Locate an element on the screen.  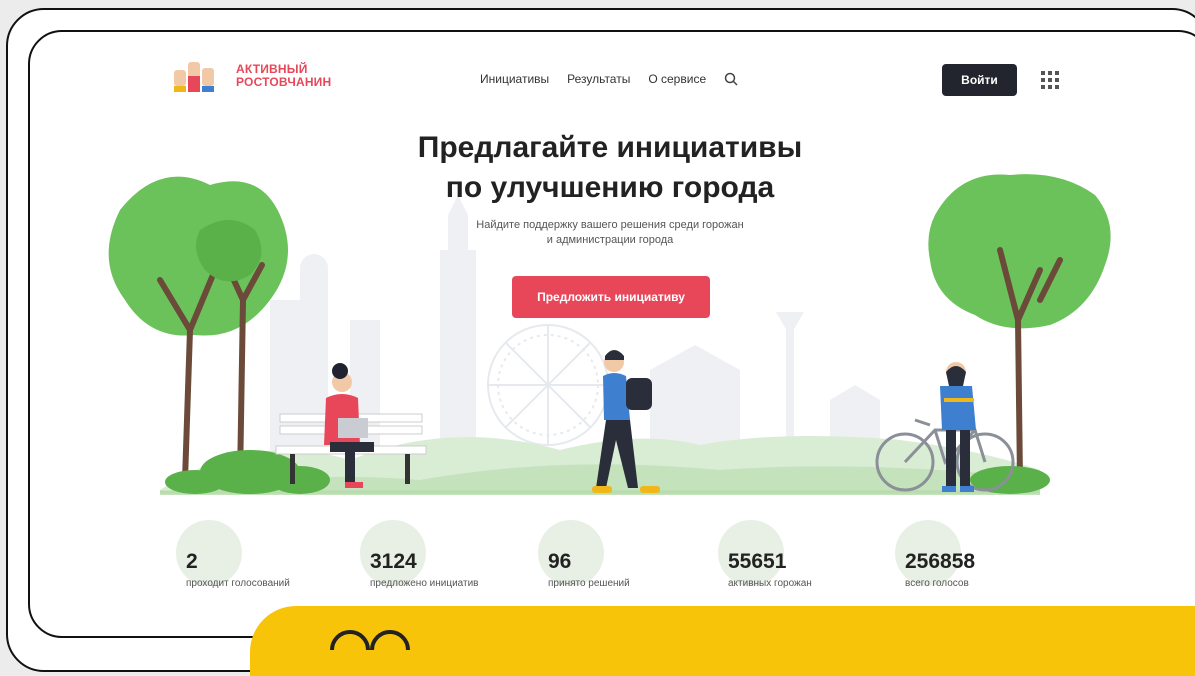
nav-item-initiatives: Инициативы is located at coordinates (514, 79).